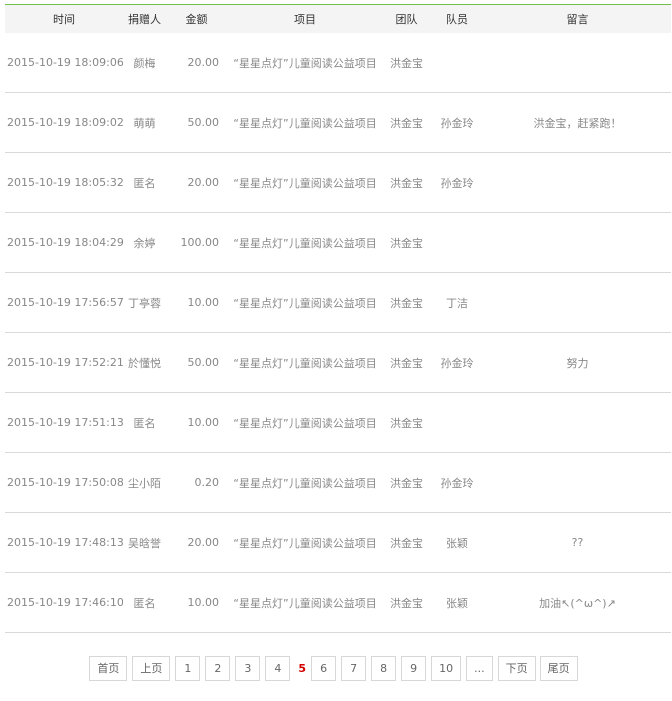 Image resolution: width=672 pixels, height=701 pixels. I want to click on column-header-amount: 金额, so click(196, 19).